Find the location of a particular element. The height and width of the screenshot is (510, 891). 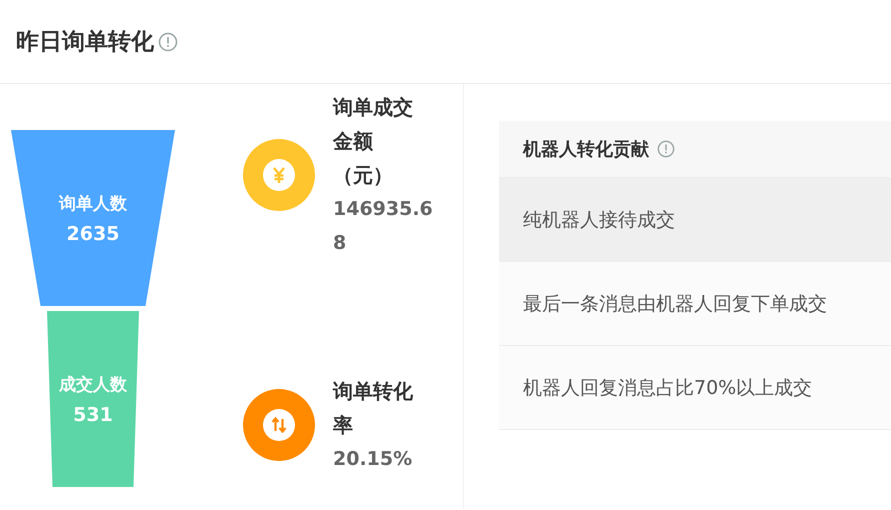

funnel-value: 531 is located at coordinates (93, 415).